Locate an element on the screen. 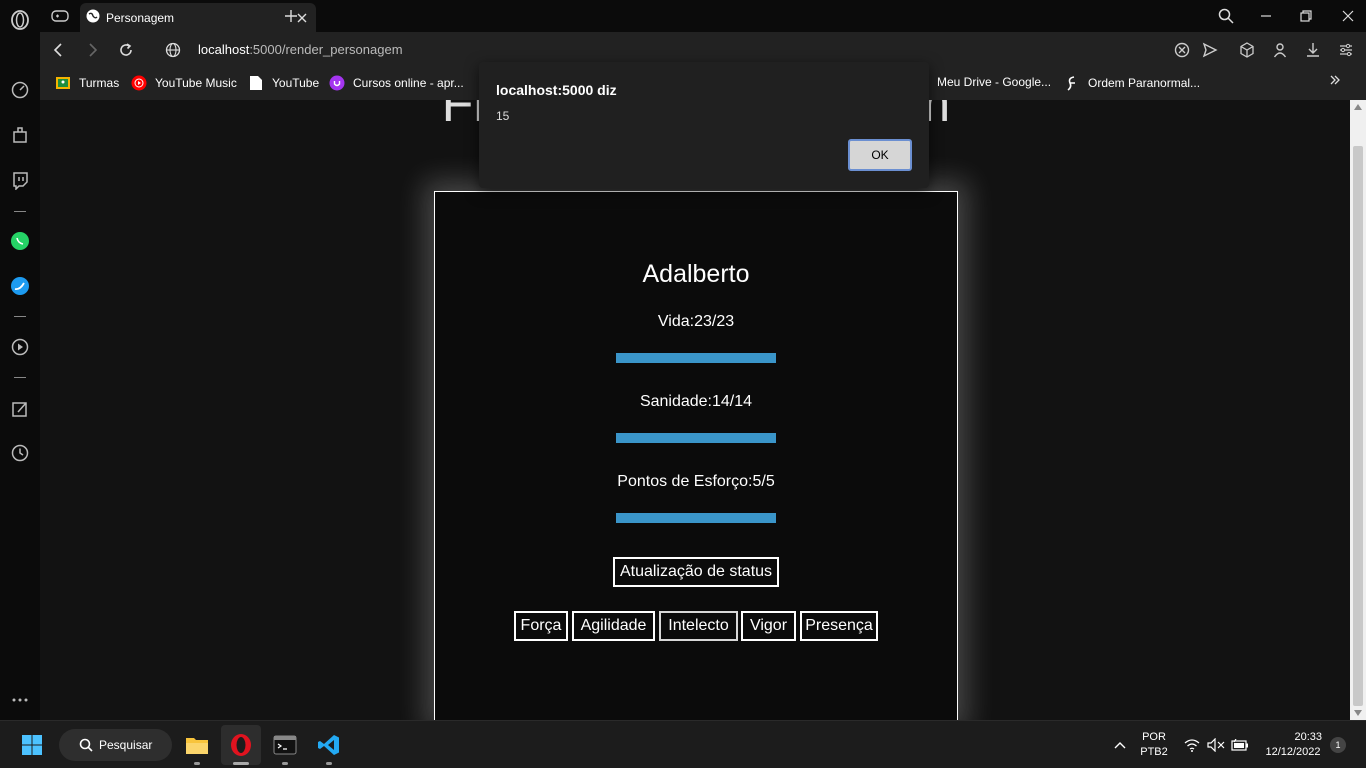 The image size is (1366, 768). bookmark-youtube: YouTube is located at coordinates (283, 83).